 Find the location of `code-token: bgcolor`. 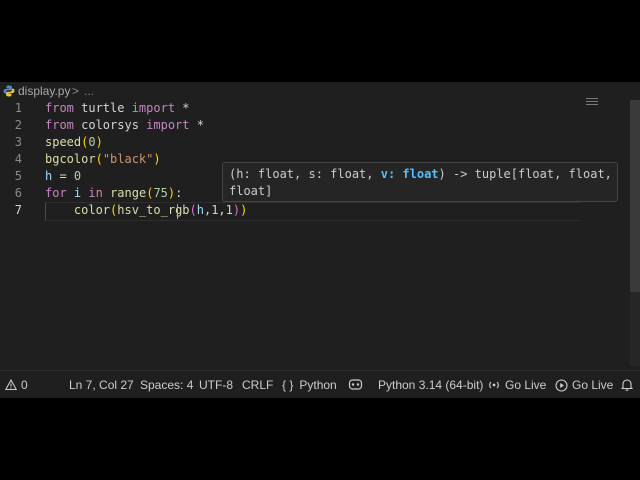

code-token: bgcolor is located at coordinates (70, 159).